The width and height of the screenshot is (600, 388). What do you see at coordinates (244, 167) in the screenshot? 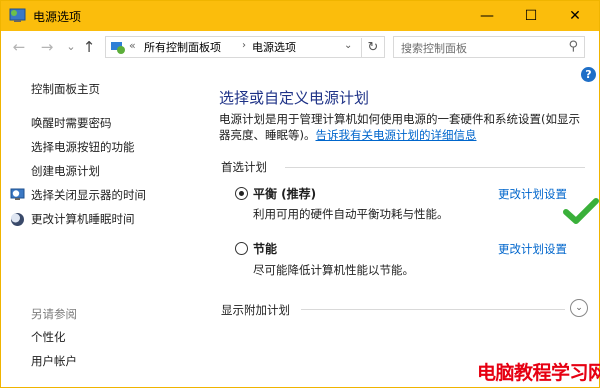
I see `preferred-plans-label: 首选计划` at bounding box center [244, 167].